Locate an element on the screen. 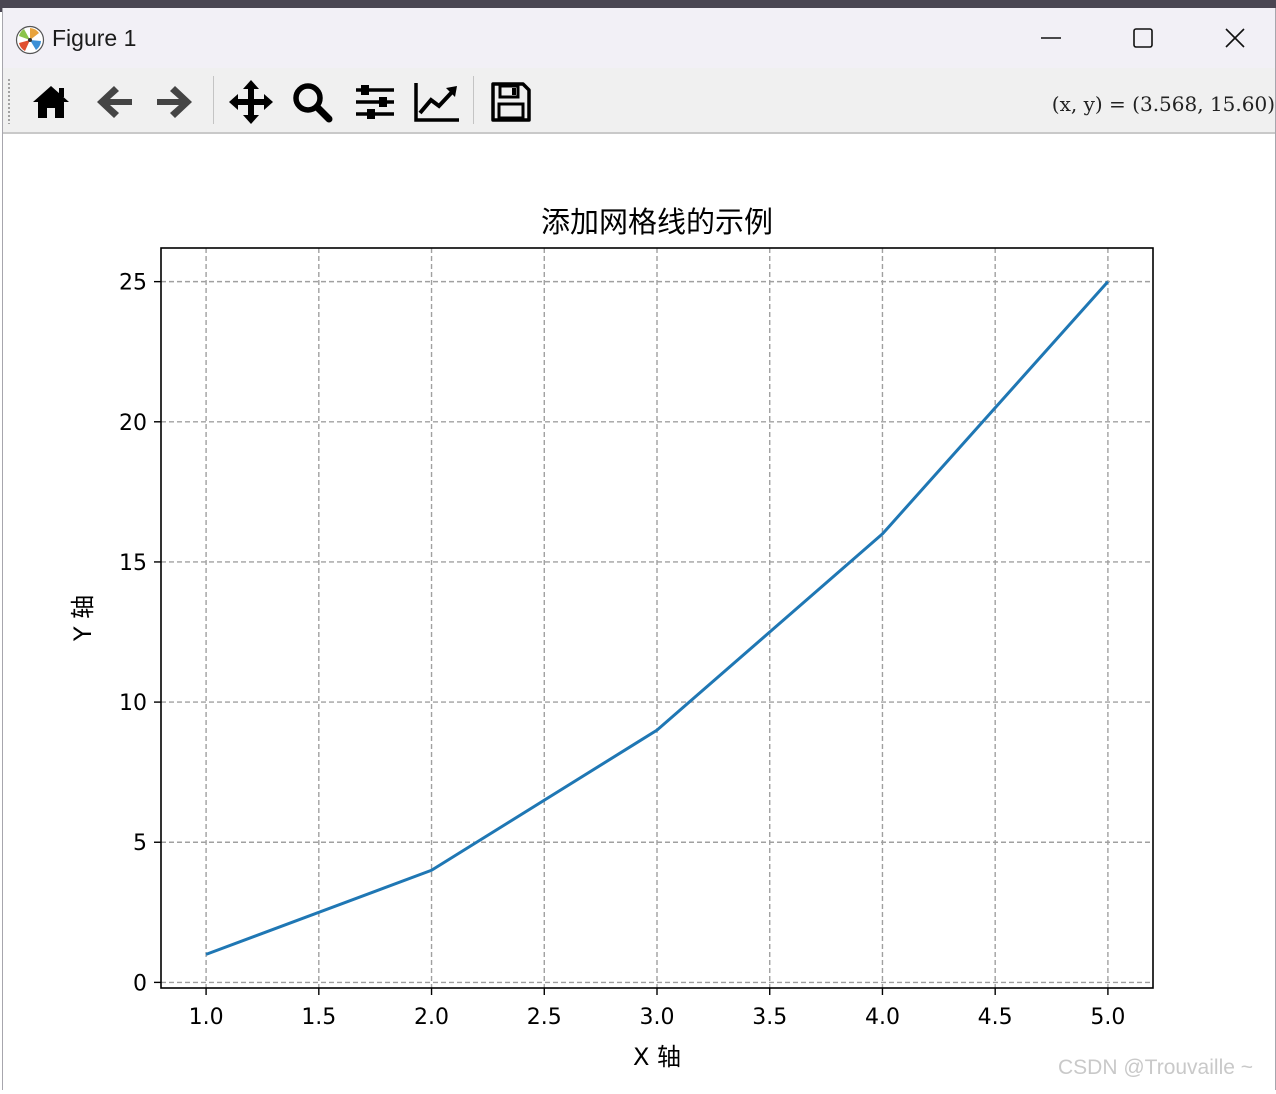  forward-button is located at coordinates (175, 102).